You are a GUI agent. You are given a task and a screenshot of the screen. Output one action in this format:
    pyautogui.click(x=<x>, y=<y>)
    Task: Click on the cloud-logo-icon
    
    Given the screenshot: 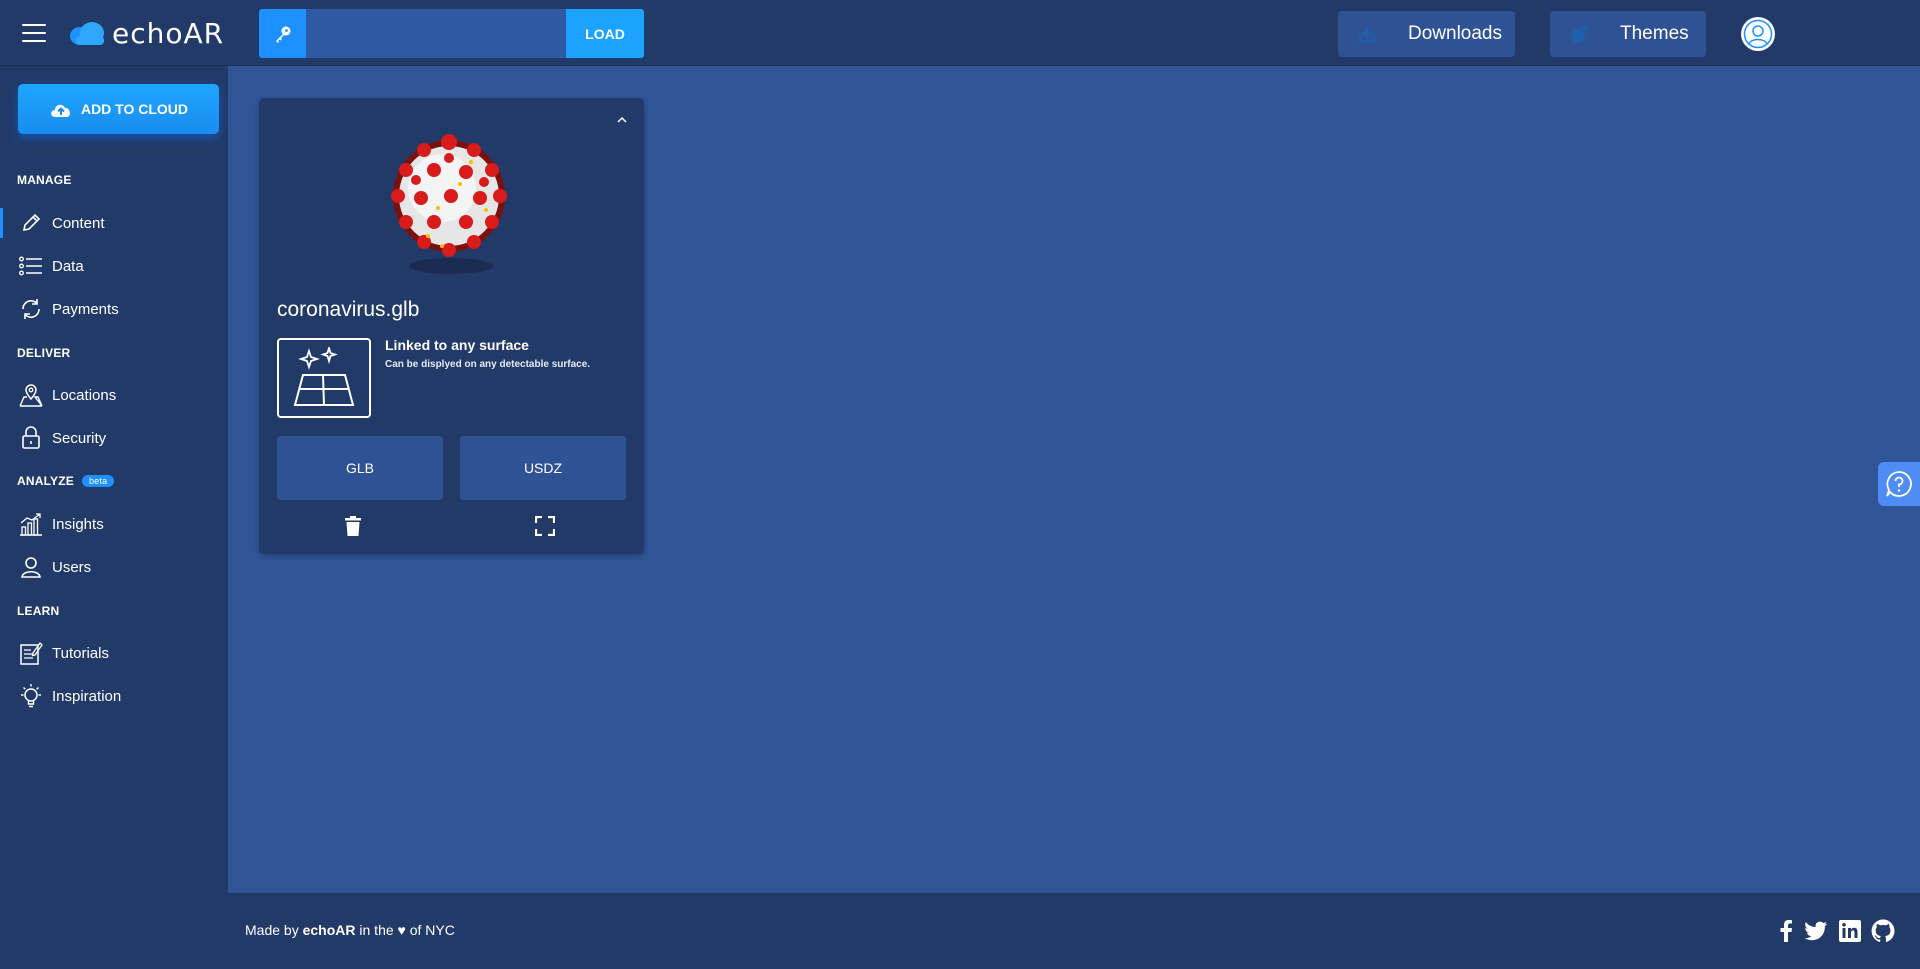 What is the action you would take?
    pyautogui.click(x=87, y=33)
    